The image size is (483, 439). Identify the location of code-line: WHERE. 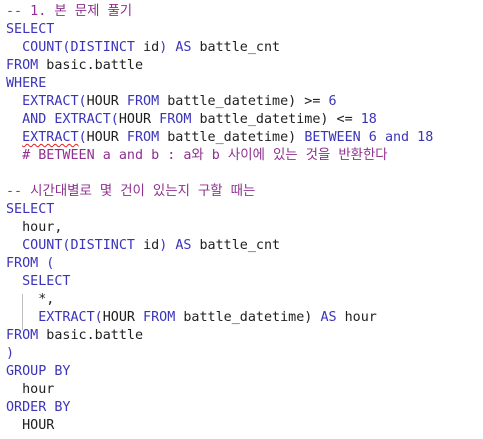
(26, 84).